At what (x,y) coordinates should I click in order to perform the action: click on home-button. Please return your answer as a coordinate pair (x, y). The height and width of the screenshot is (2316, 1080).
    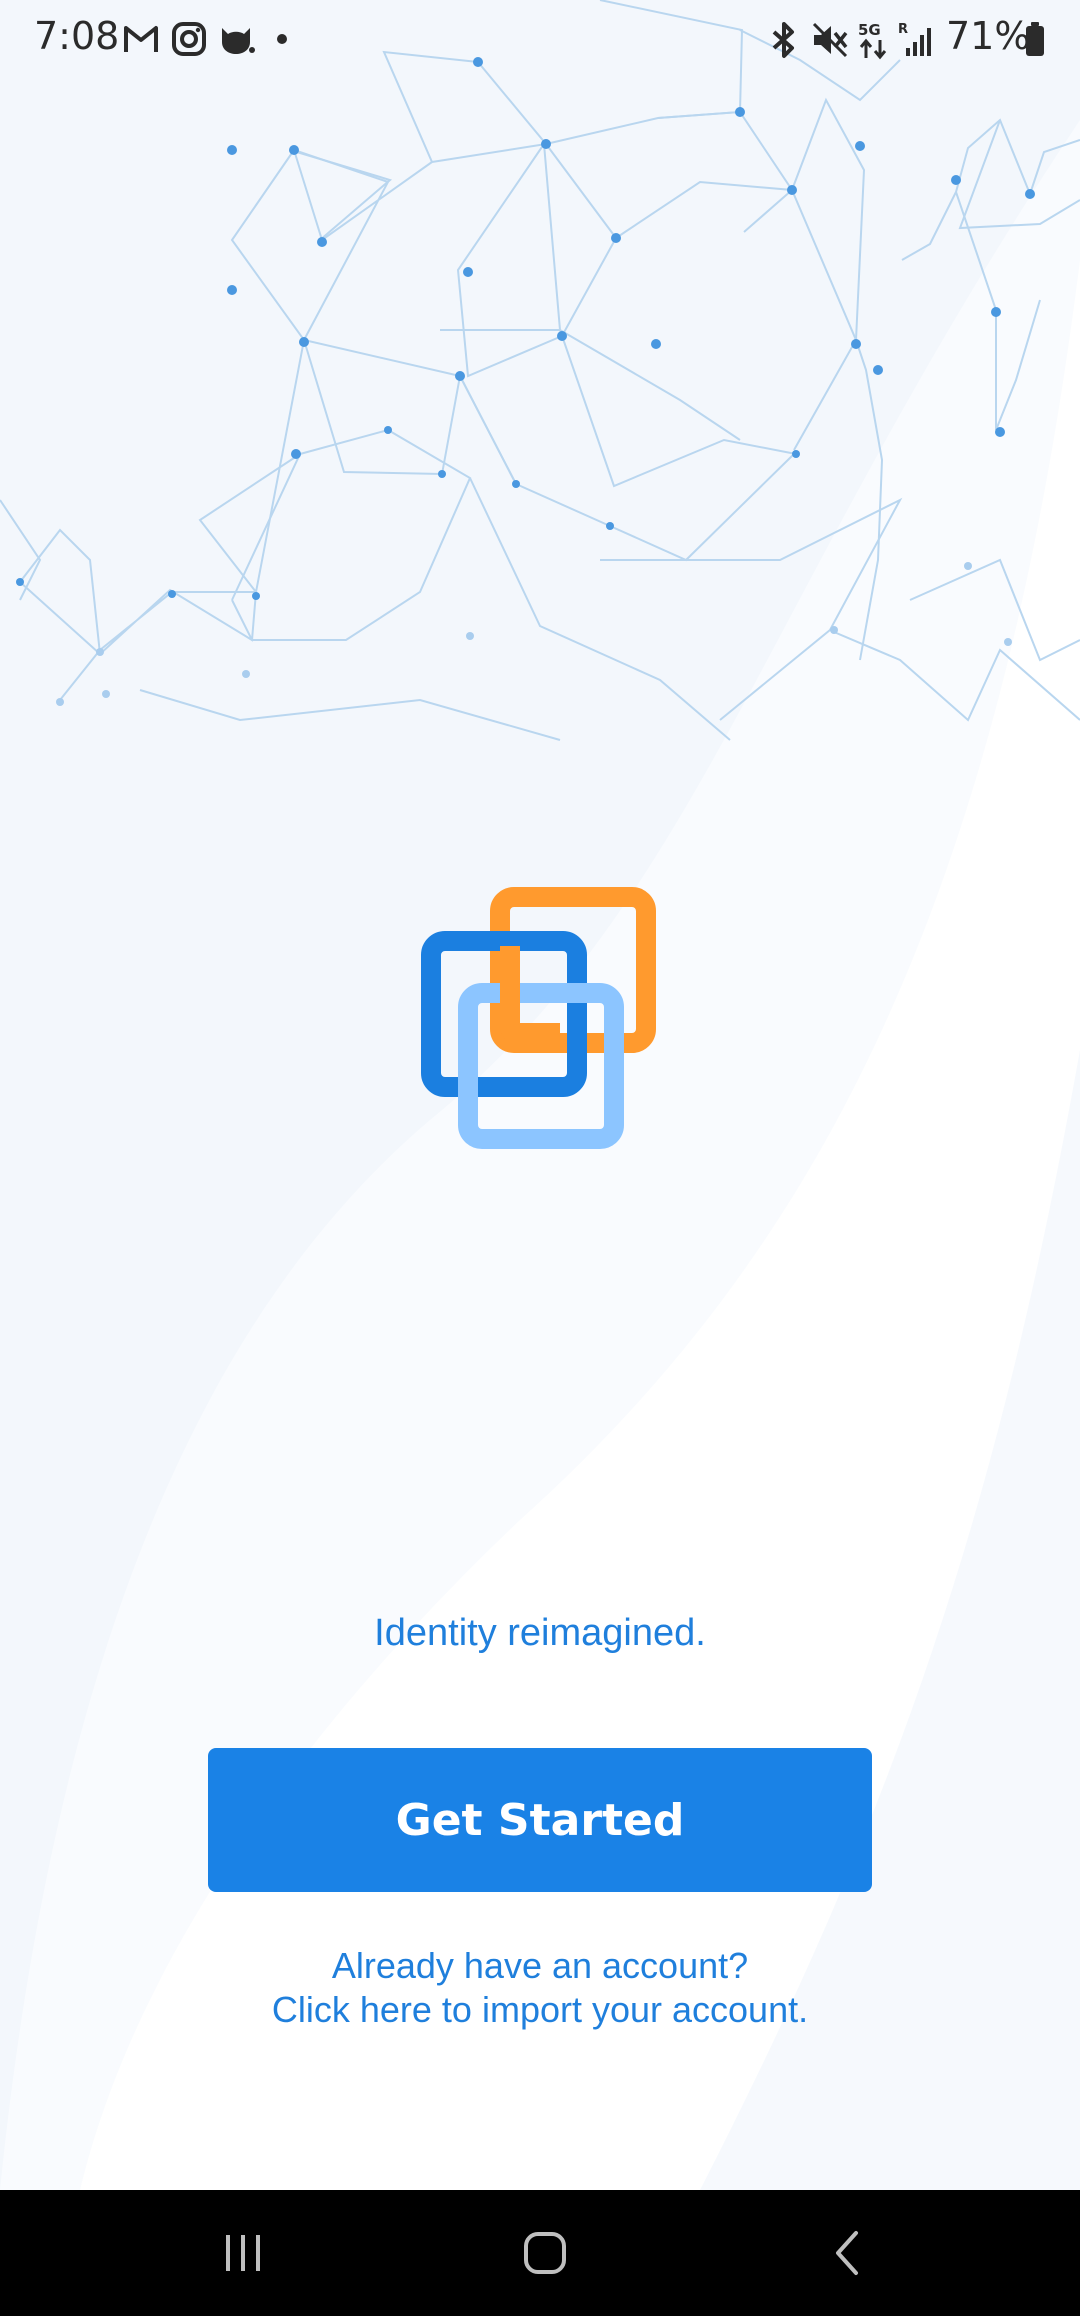
    Looking at the image, I should click on (545, 2253).